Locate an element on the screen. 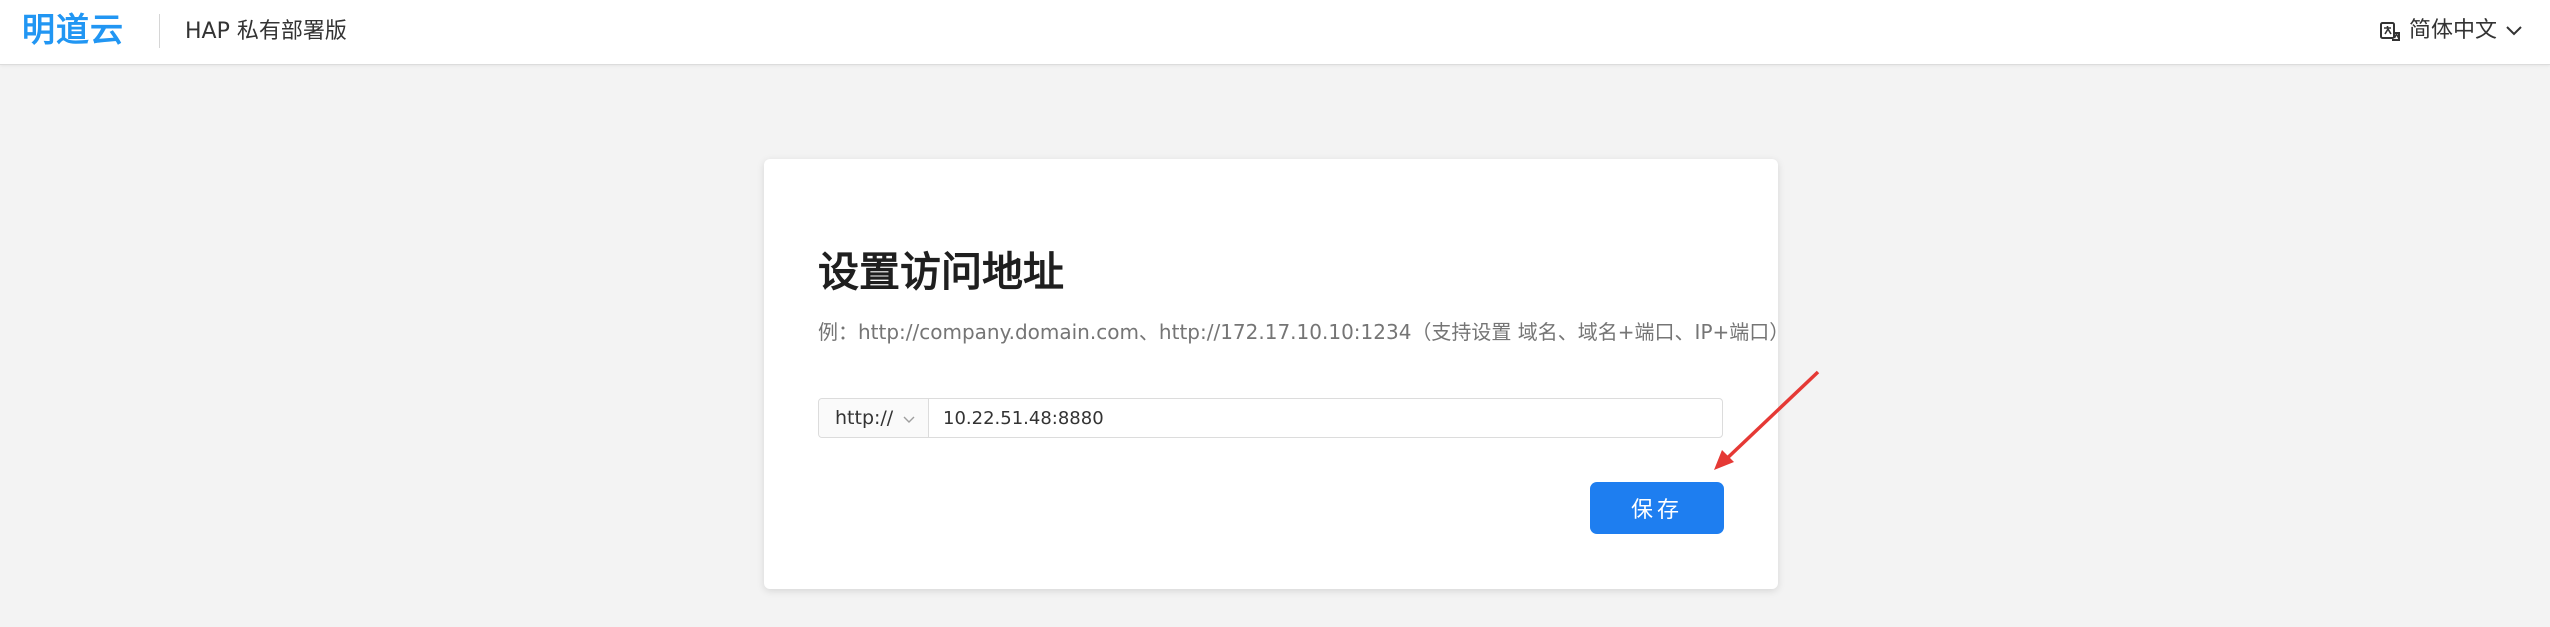 The height and width of the screenshot is (627, 2550). protocol-select: http:// is located at coordinates (874, 418).